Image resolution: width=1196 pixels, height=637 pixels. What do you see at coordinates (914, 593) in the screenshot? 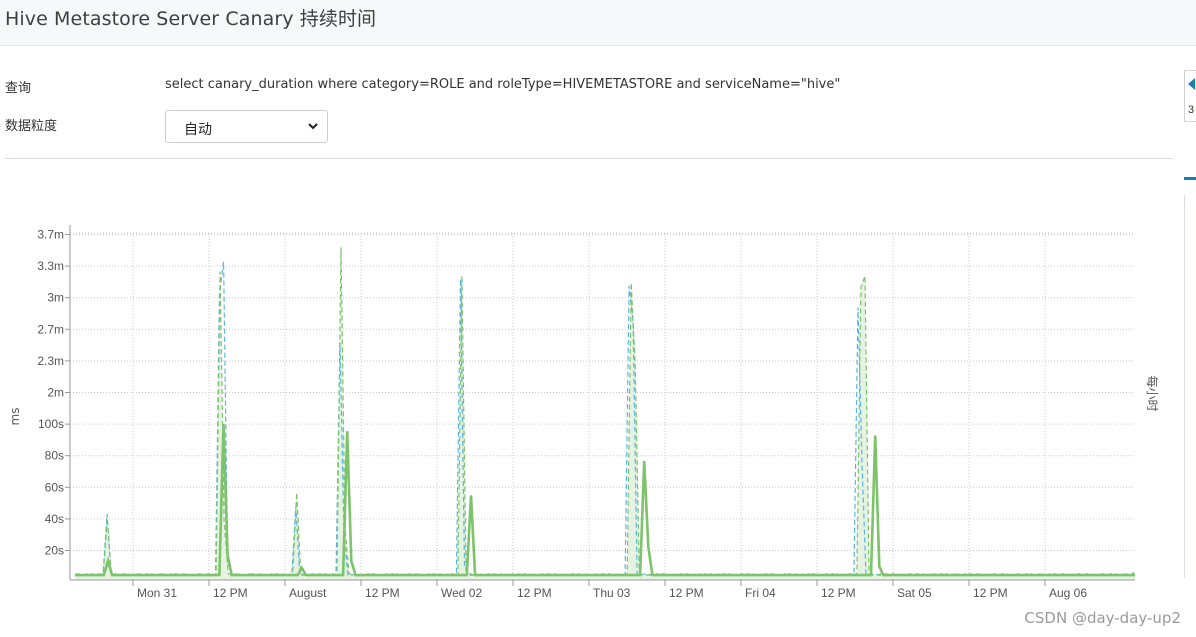
I see `x-tick-label: Sat 05` at bounding box center [914, 593].